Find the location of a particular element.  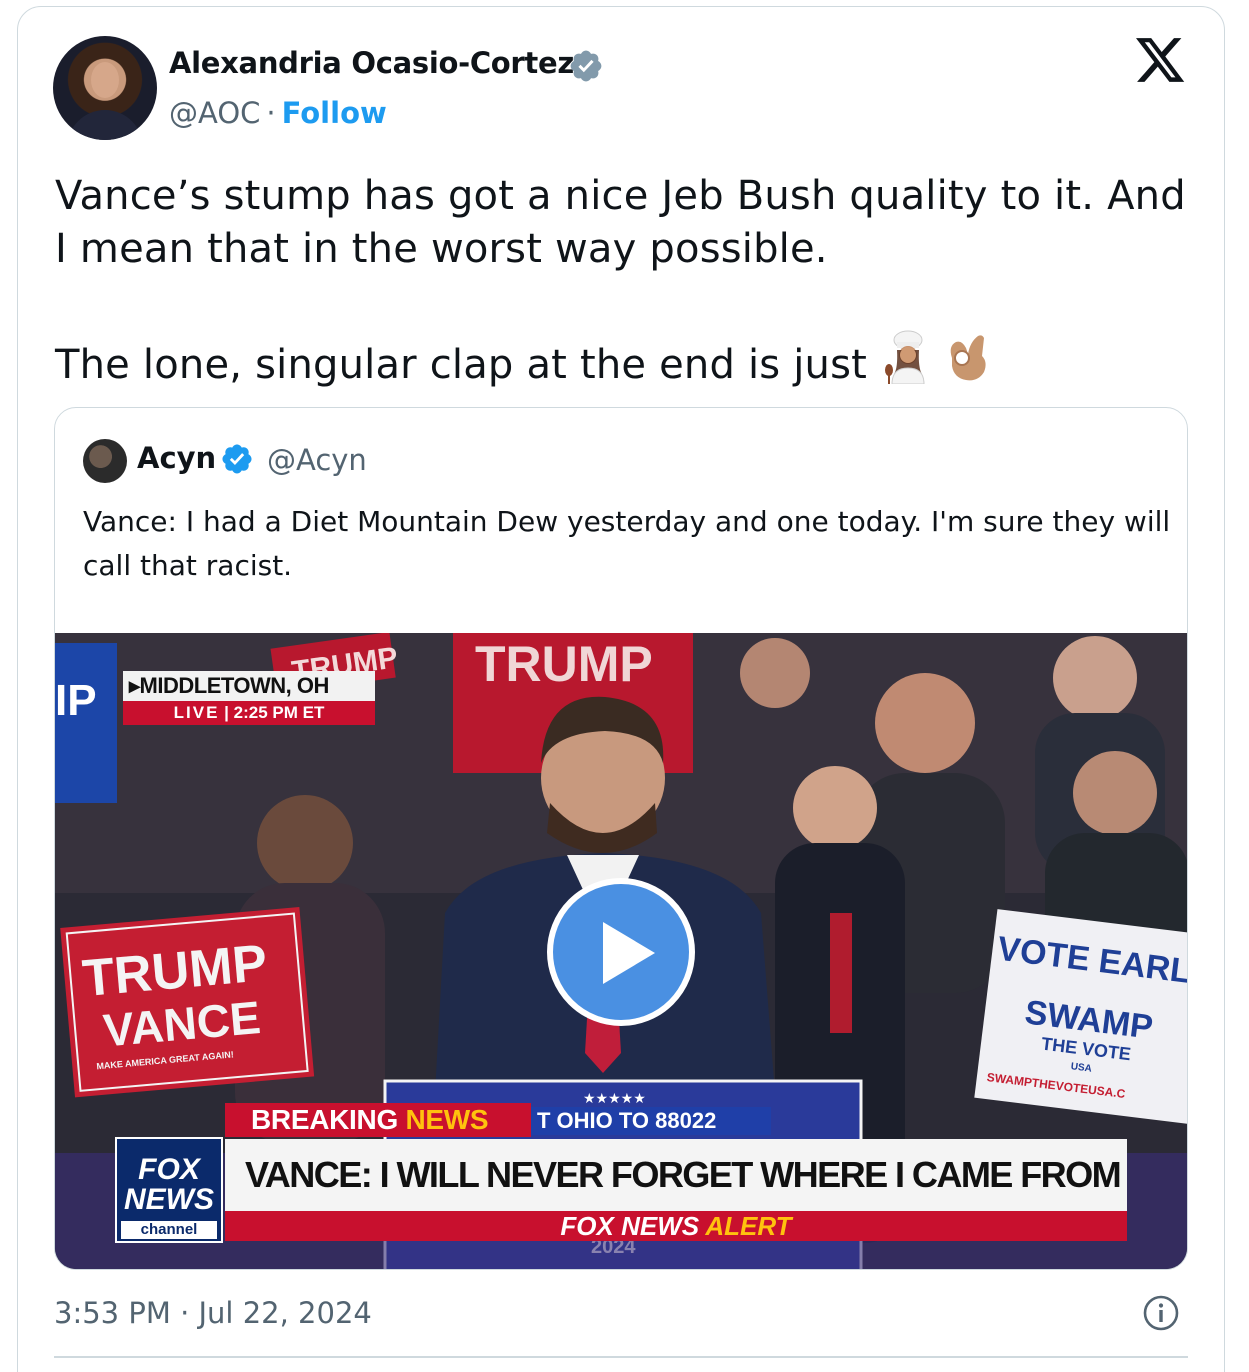

avatar-face is located at coordinates (105, 80).